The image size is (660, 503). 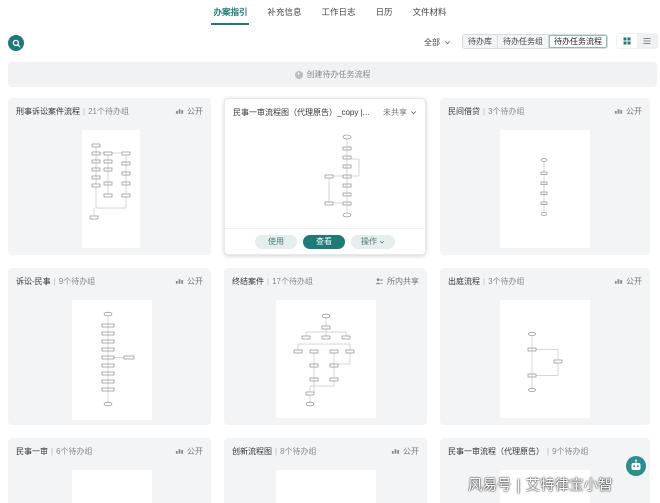 What do you see at coordinates (33, 281) in the screenshot?
I see `card-title: 诉讼-民事` at bounding box center [33, 281].